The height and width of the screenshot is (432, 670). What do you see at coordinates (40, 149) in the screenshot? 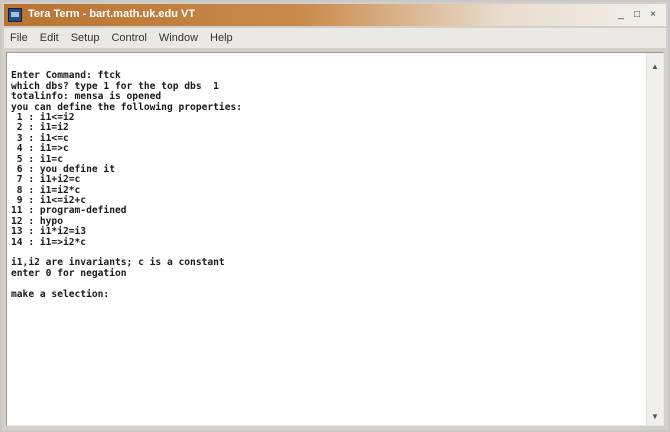
I see `terminal-line: 4 : i1=>c` at bounding box center [40, 149].